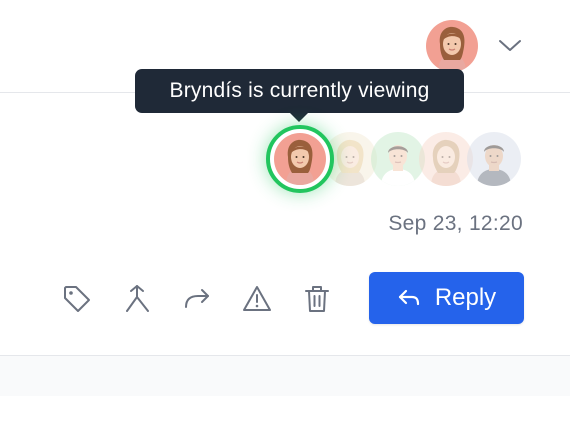 Image resolution: width=570 pixels, height=440 pixels. I want to click on viewer-tooltip: Bryndís is currently viewing, so click(299, 91).